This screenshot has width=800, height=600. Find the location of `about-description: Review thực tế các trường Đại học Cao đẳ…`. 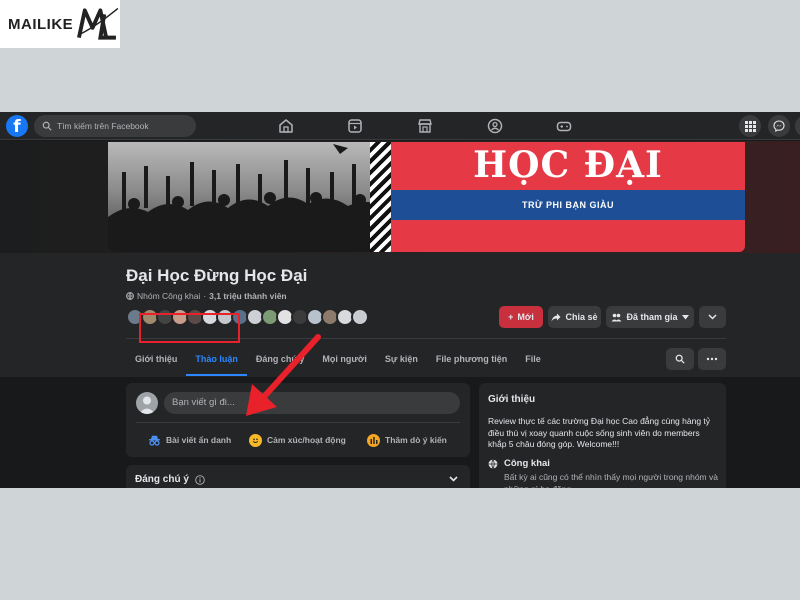

about-description: Review thực tế các trường Đại học Cao đẳ… is located at coordinates (599, 432).